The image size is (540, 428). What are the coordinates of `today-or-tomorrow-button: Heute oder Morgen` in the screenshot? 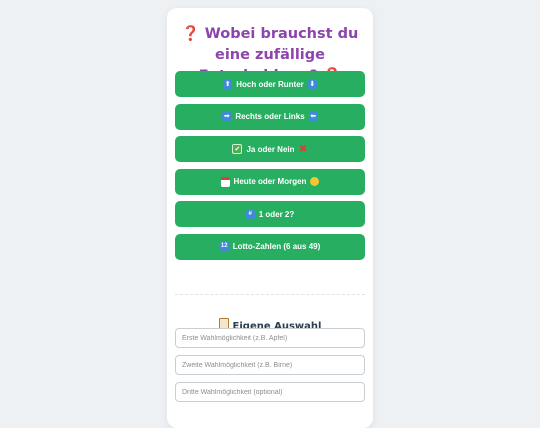 It's located at (270, 181).